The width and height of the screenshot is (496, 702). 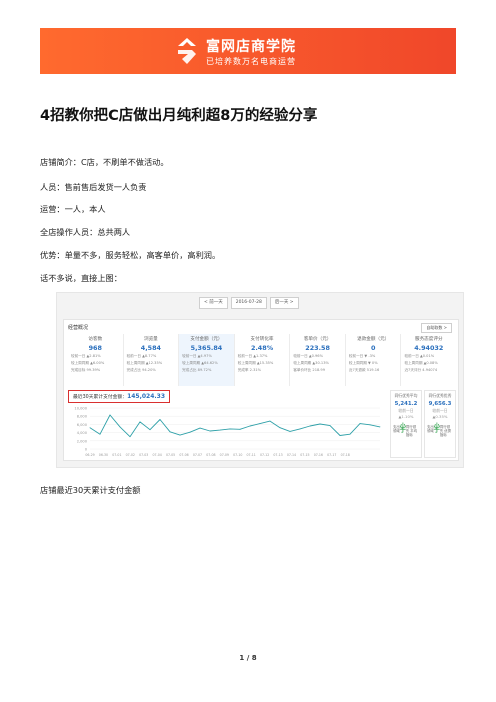 What do you see at coordinates (308, 356) in the screenshot?
I see `metric-compare-day: 较前一日 ▲0.96%` at bounding box center [308, 356].